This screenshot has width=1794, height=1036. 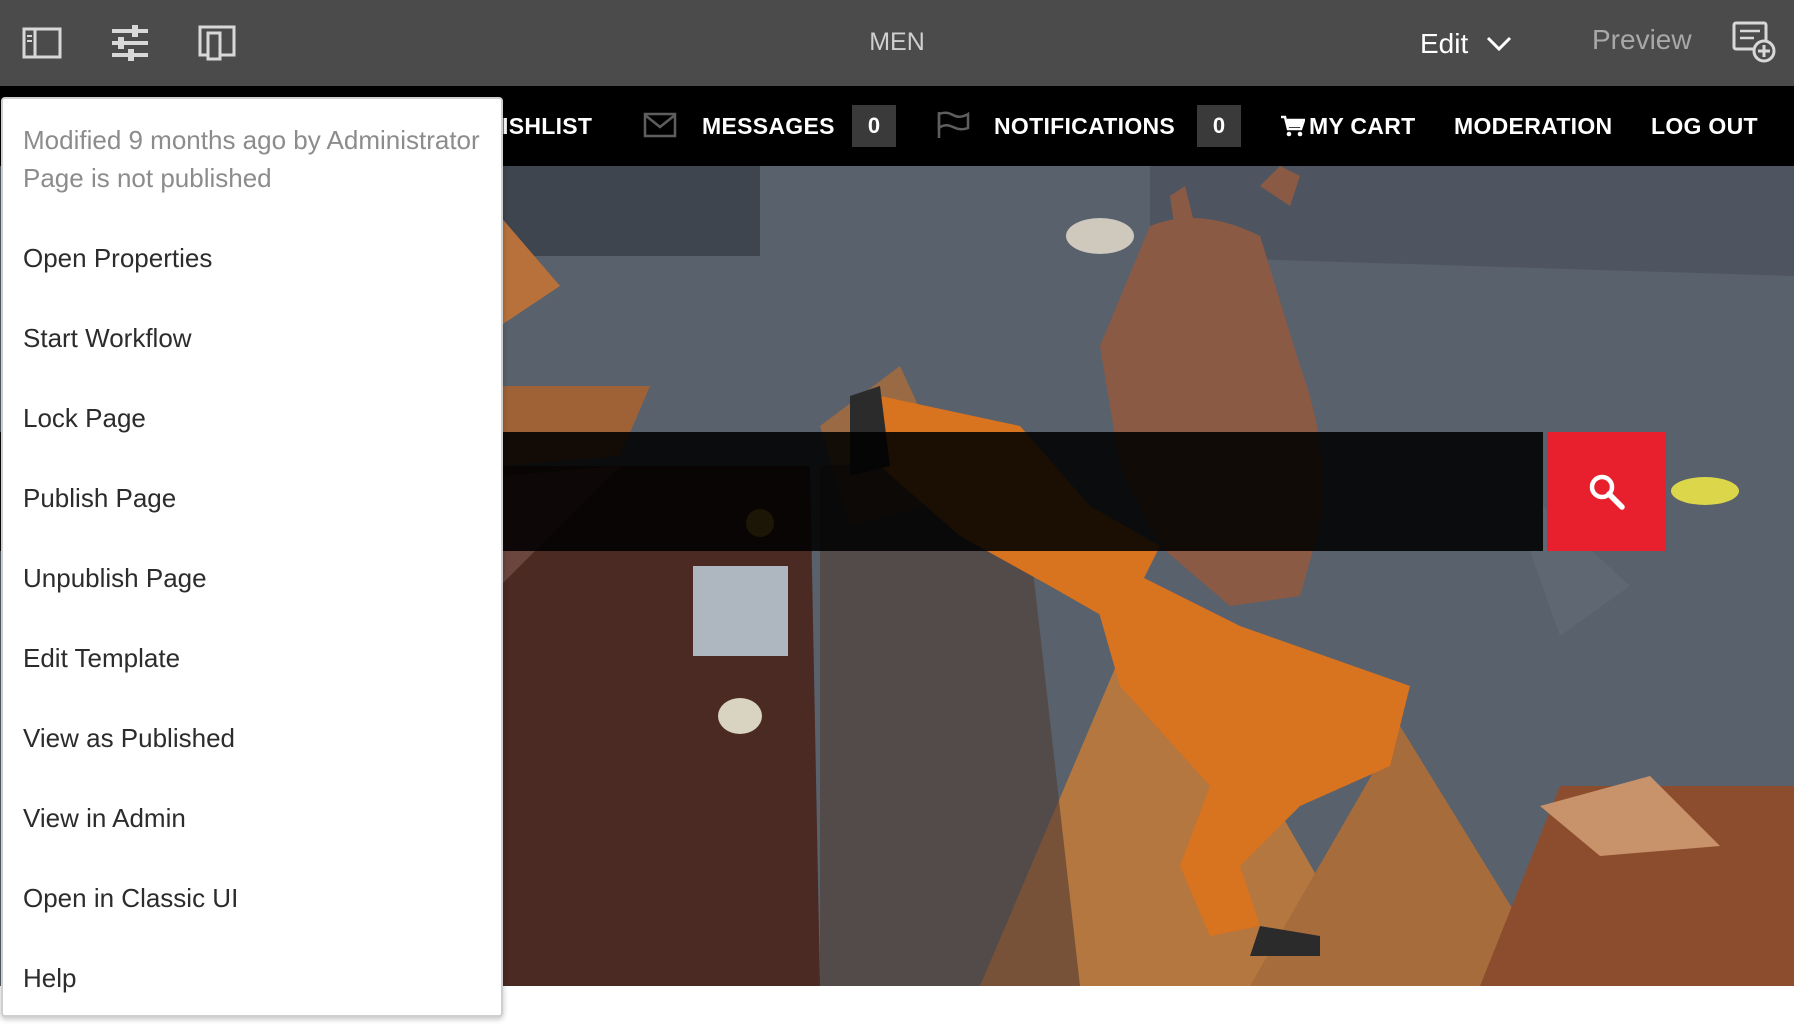 I want to click on menu-view-as-published: View as Published, so click(x=252, y=738).